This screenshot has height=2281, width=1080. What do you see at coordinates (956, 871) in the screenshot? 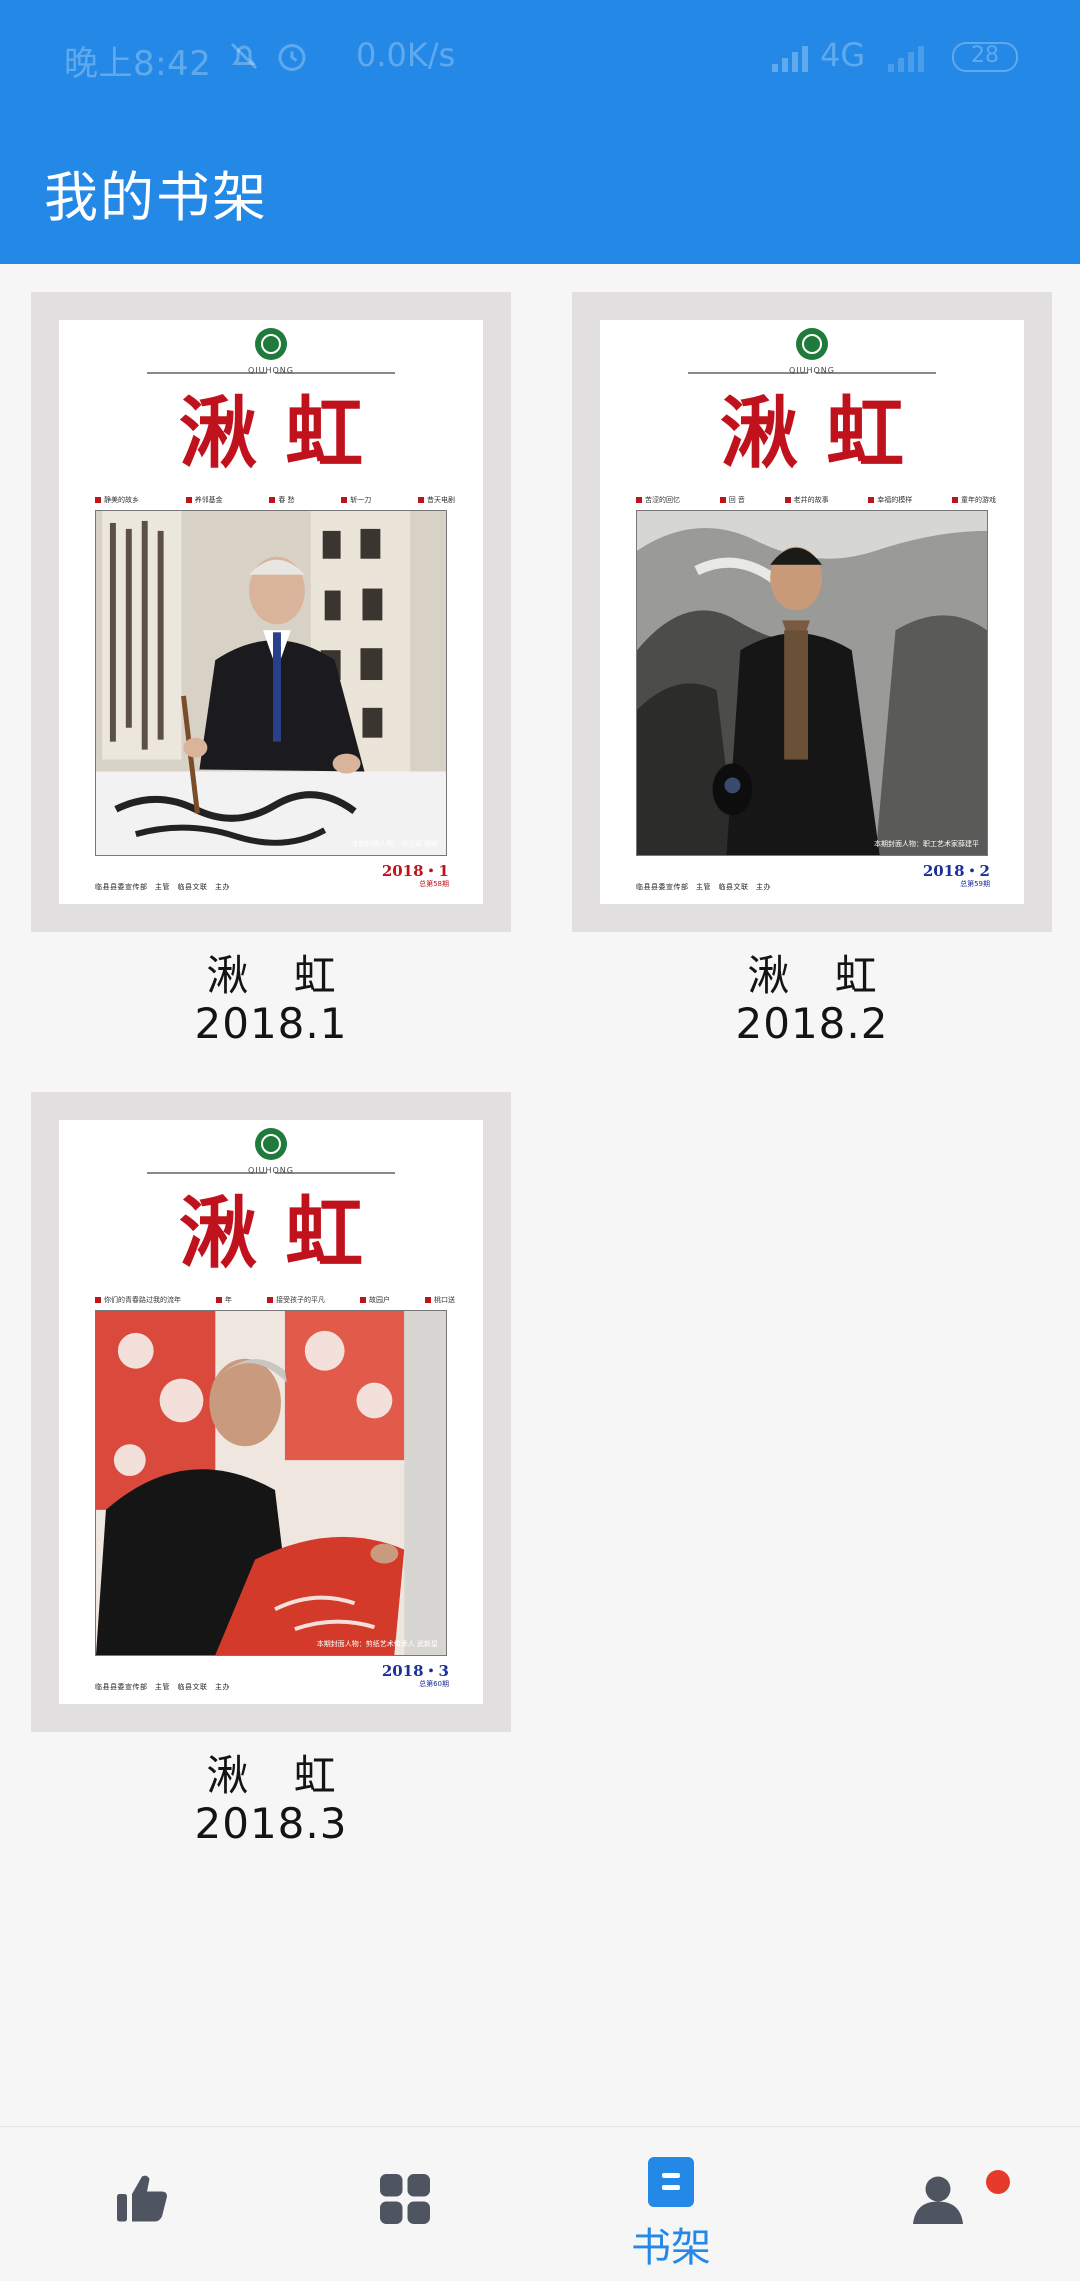
I see `cover-issue-date: 2018・2` at bounding box center [956, 871].